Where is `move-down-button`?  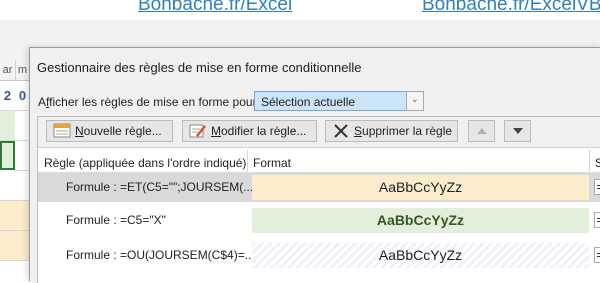
move-down-button is located at coordinates (517, 131).